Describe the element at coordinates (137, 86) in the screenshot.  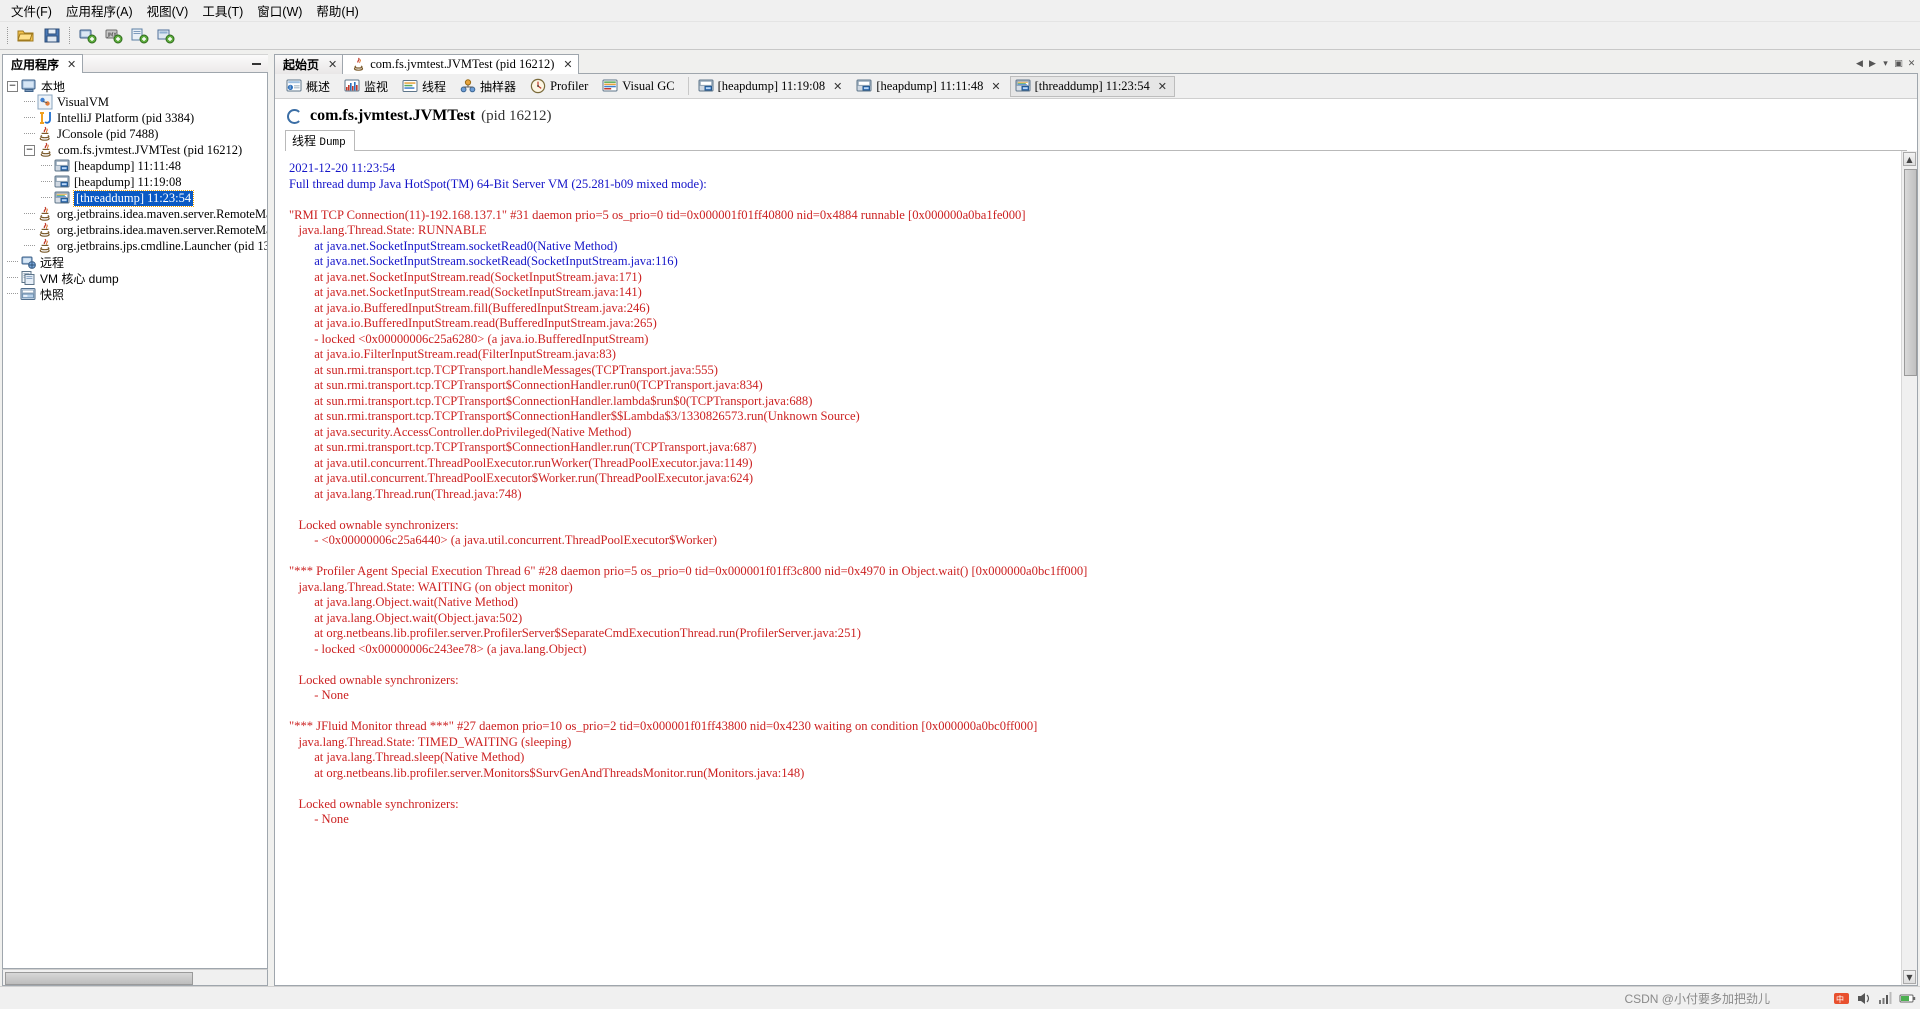
I see `tree-item: − 本地` at that location.